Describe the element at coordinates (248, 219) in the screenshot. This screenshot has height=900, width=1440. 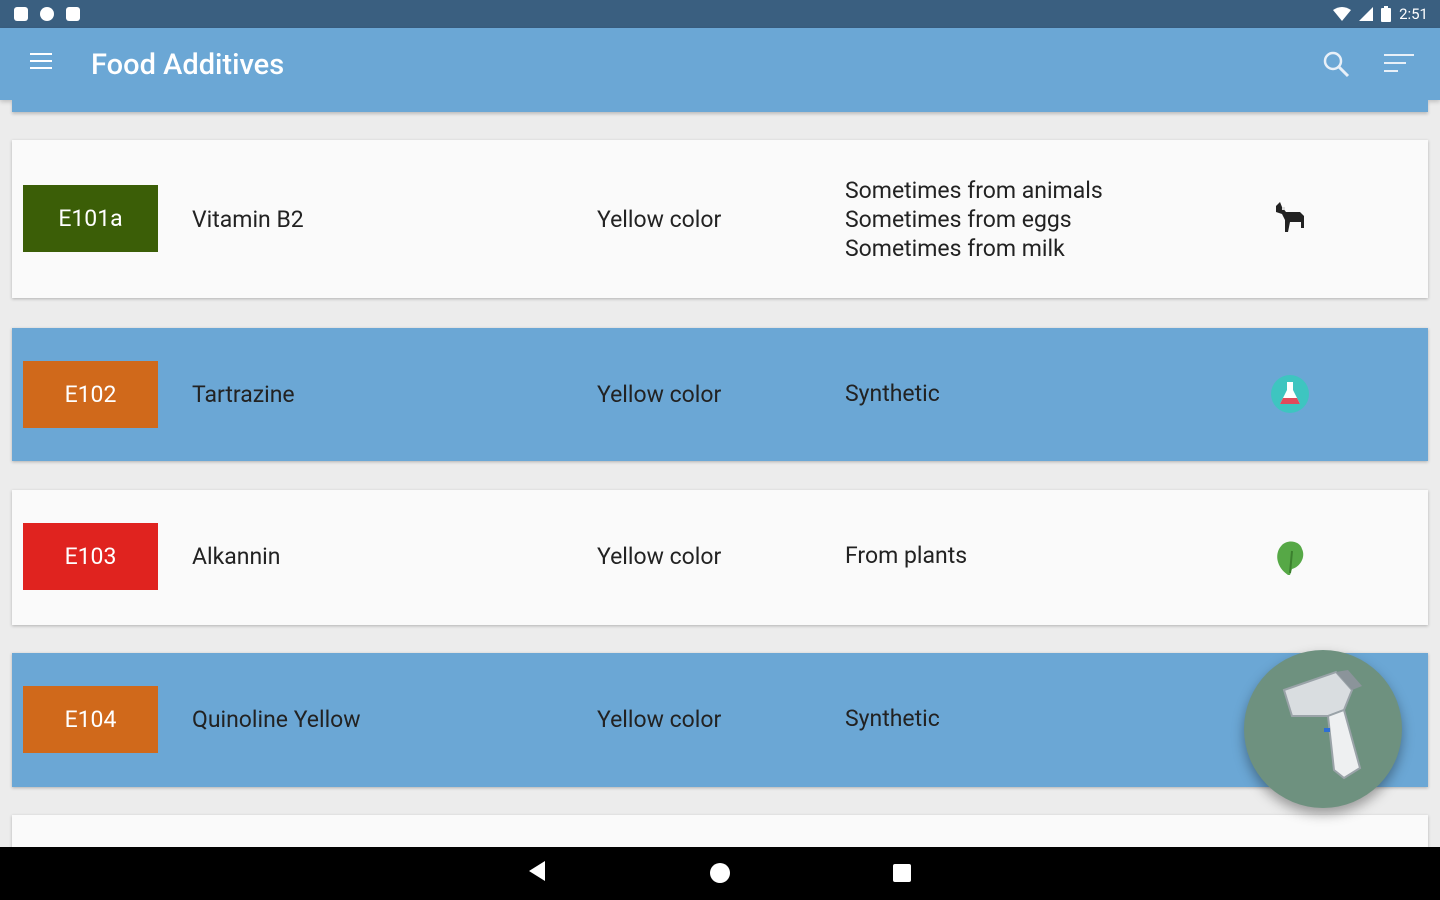
I see `additive-name: Vitamin B2` at that location.